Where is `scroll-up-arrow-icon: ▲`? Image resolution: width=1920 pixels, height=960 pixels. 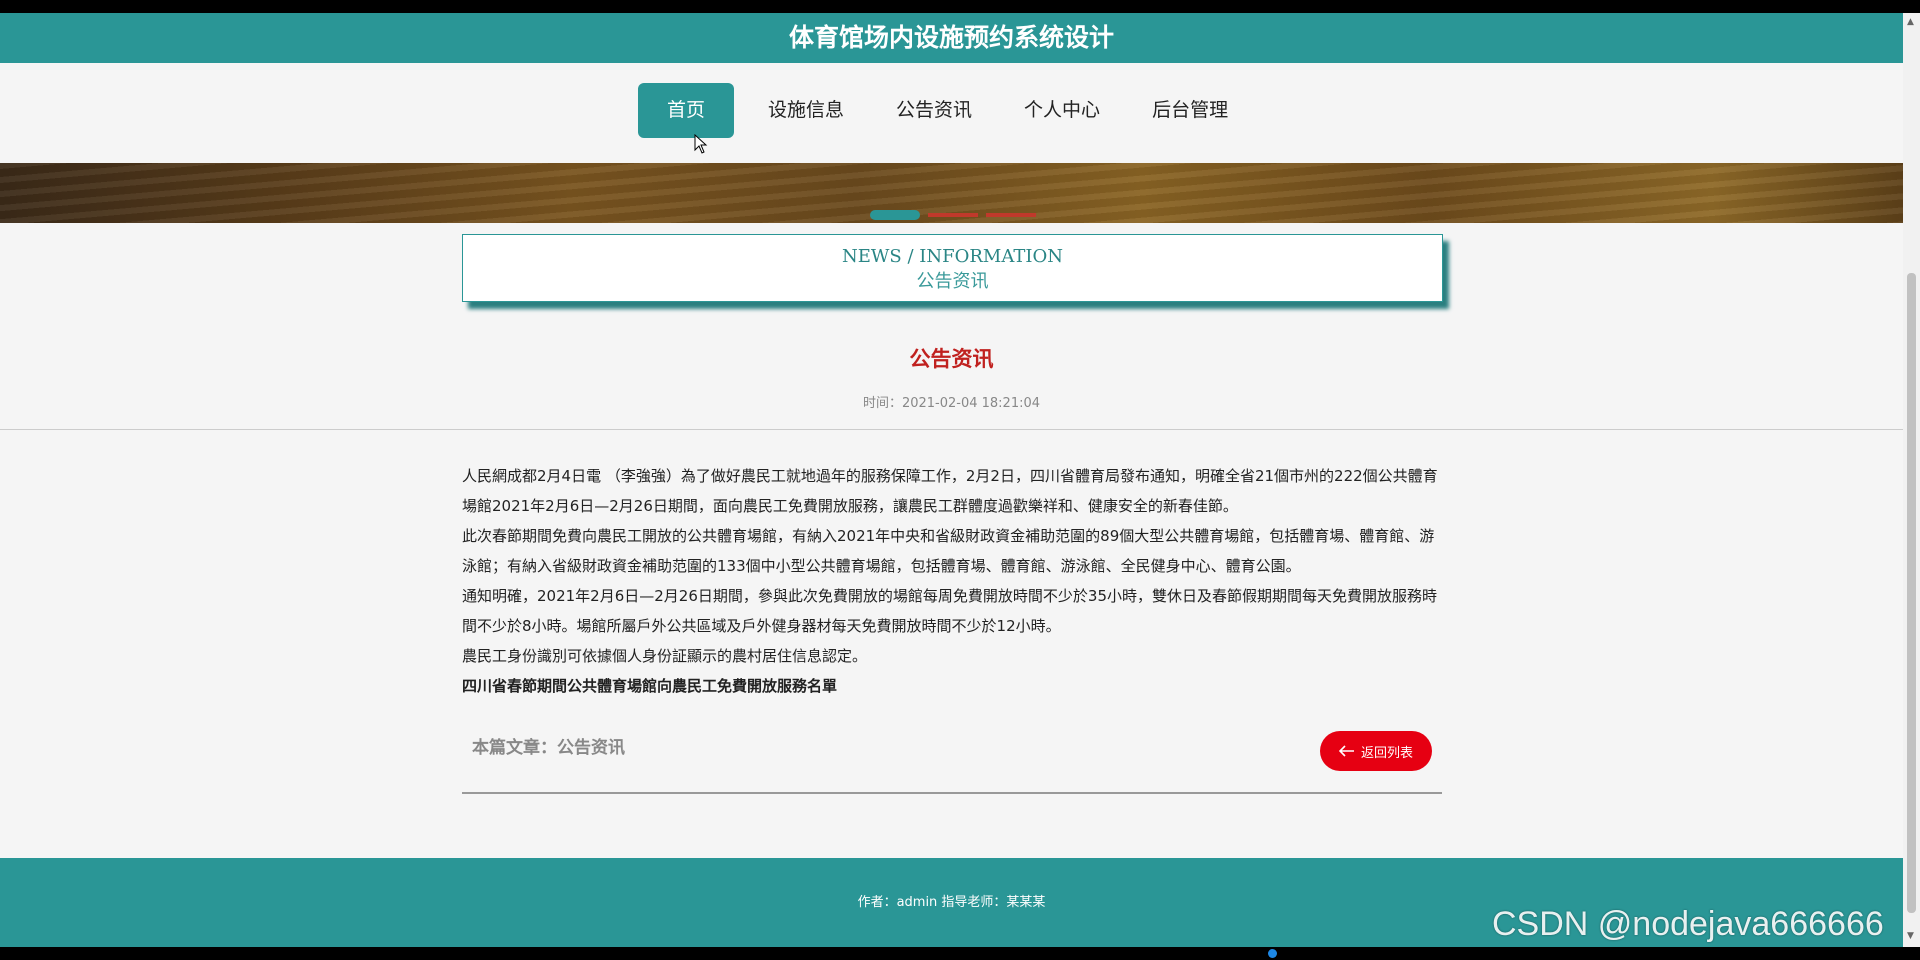
scroll-up-arrow-icon: ▲ is located at coordinates (1910, 22).